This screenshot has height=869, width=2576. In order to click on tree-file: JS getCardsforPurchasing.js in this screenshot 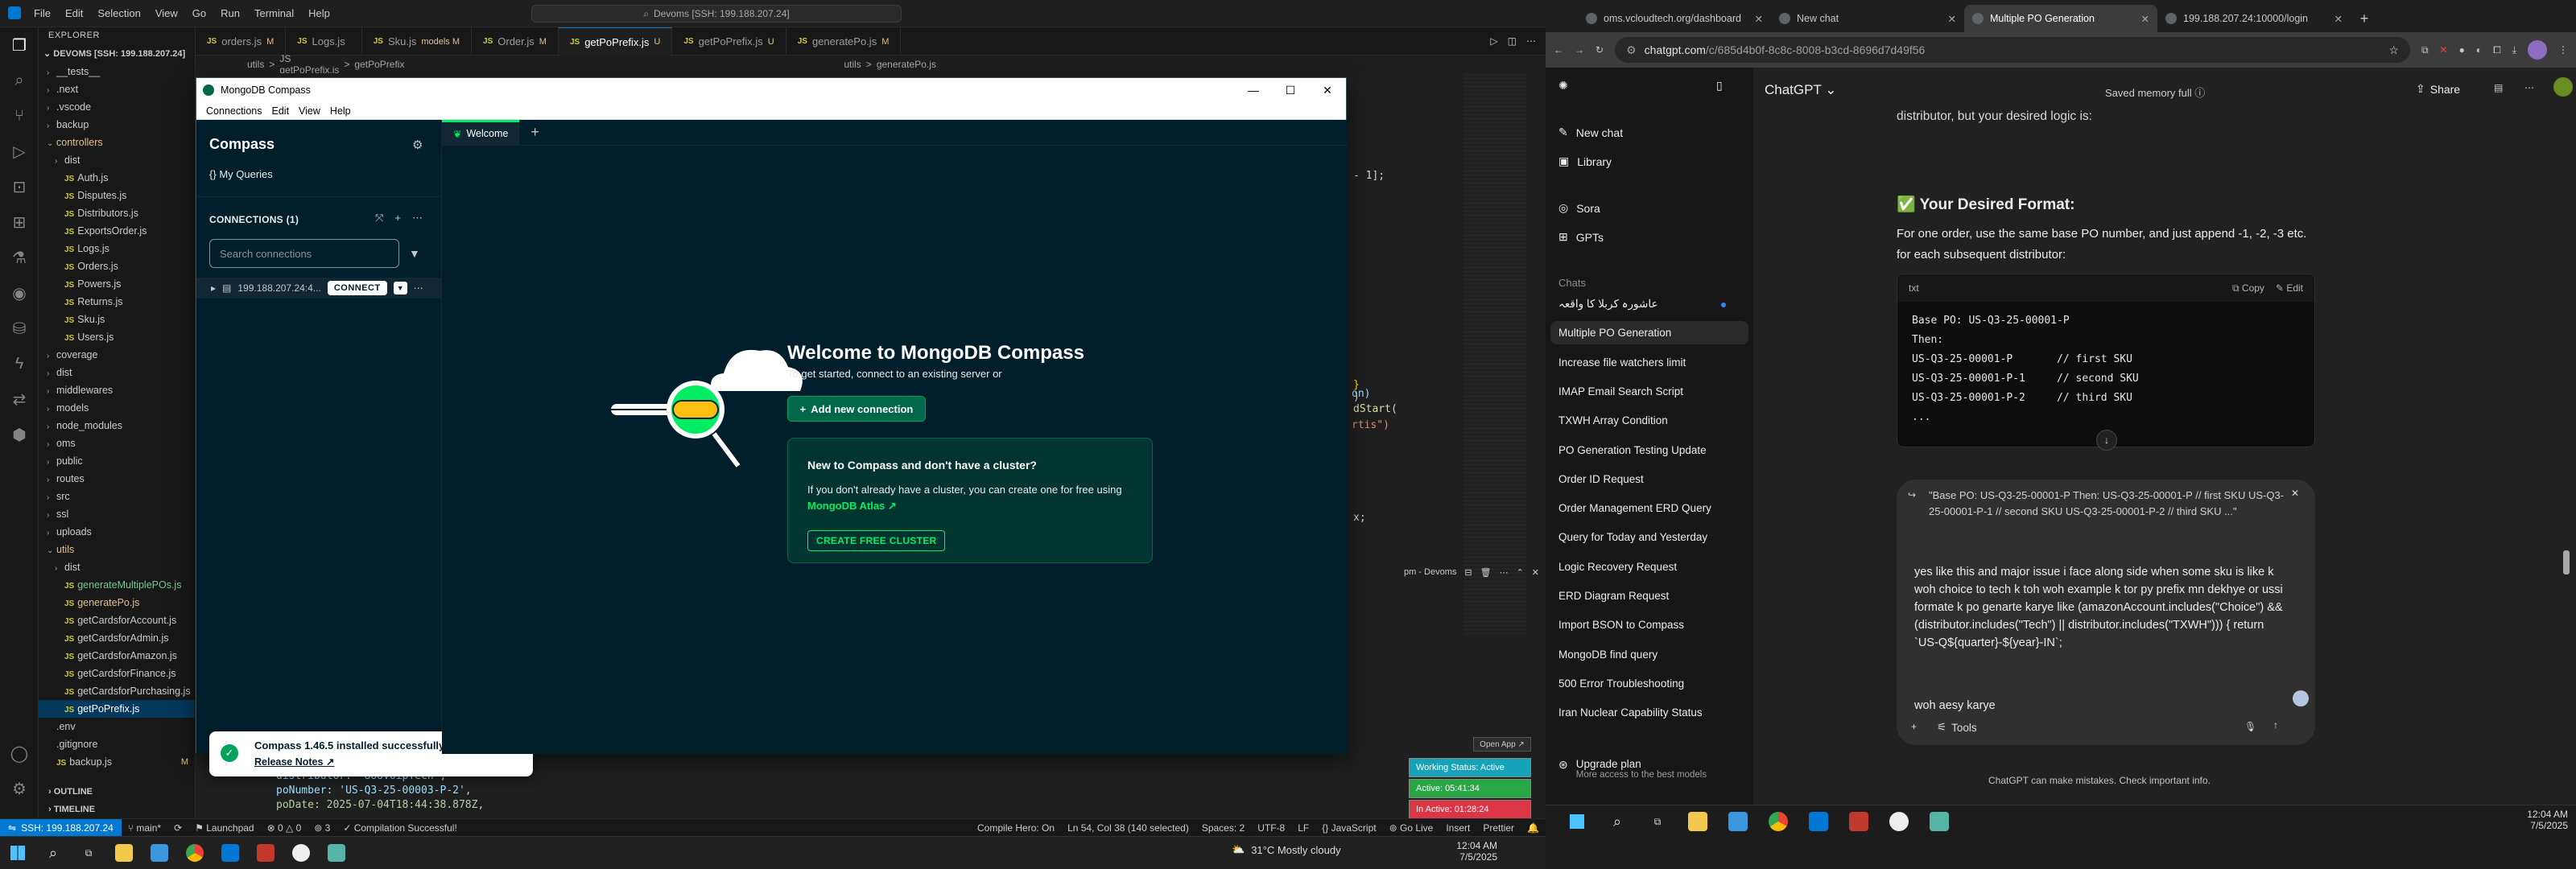, I will do `click(117, 691)`.